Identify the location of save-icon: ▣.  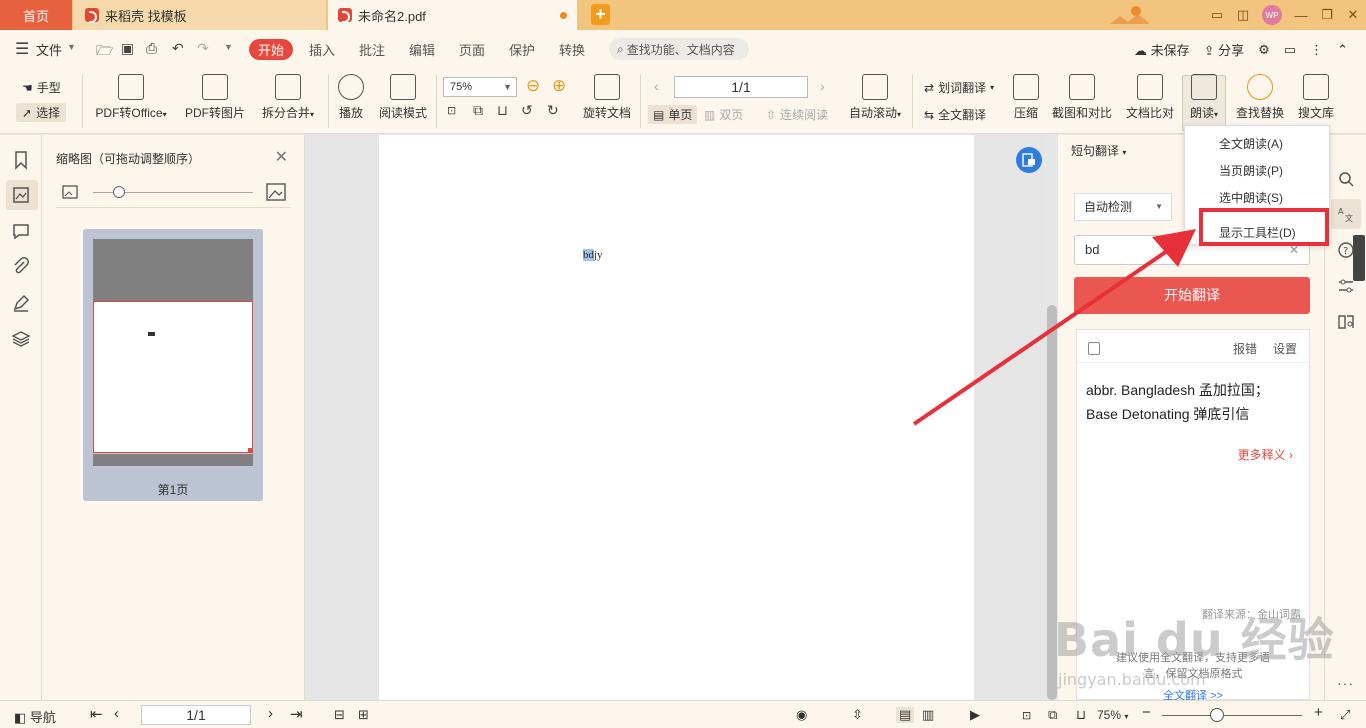
(127, 48).